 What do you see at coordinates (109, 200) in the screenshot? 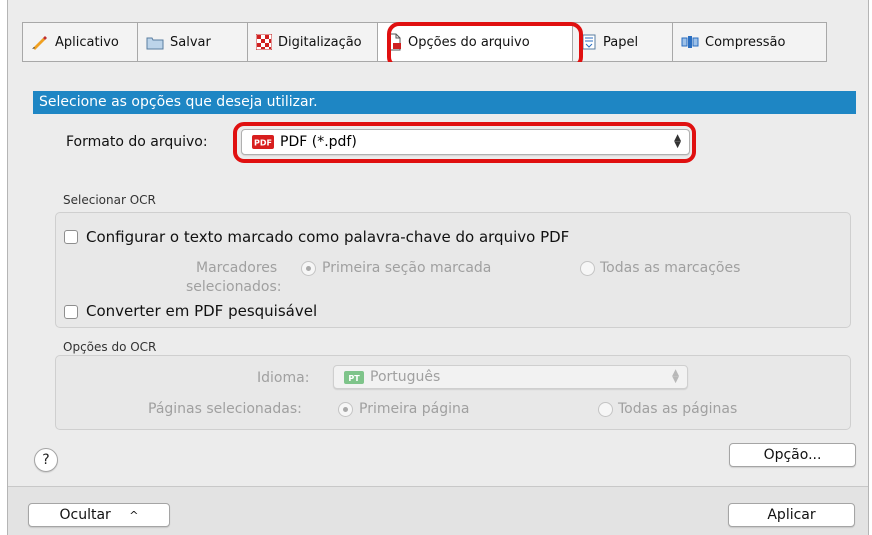
I see `ocr-select-title: Selecionar OCR` at bounding box center [109, 200].